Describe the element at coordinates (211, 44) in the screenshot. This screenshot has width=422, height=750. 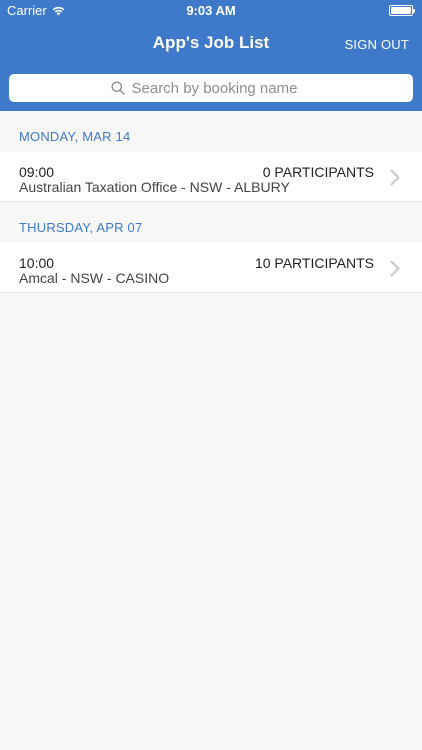
I see `navigation-bar: App's Job List SIGN OUT` at that location.